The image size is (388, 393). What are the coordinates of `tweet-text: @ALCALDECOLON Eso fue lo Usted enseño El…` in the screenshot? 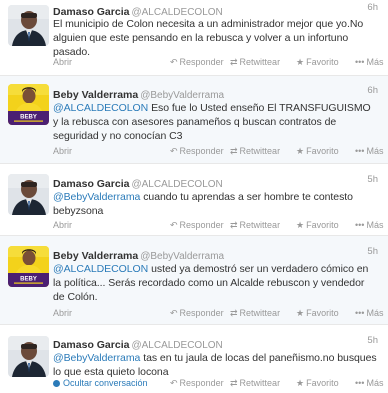 It's located at (217, 121).